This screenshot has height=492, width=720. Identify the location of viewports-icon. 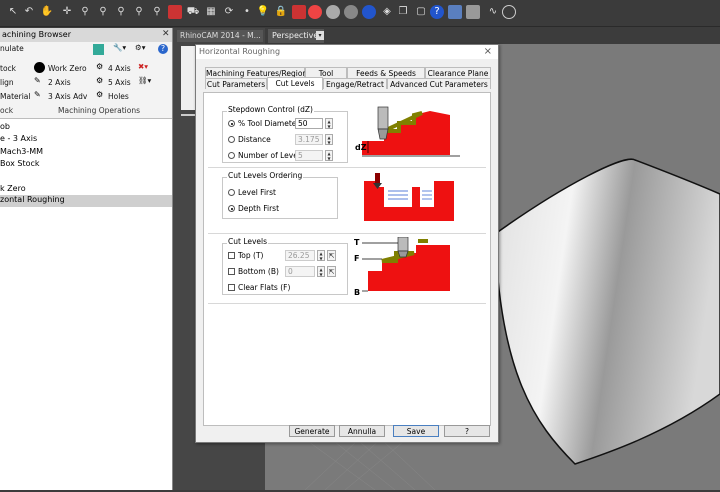
(175, 12).